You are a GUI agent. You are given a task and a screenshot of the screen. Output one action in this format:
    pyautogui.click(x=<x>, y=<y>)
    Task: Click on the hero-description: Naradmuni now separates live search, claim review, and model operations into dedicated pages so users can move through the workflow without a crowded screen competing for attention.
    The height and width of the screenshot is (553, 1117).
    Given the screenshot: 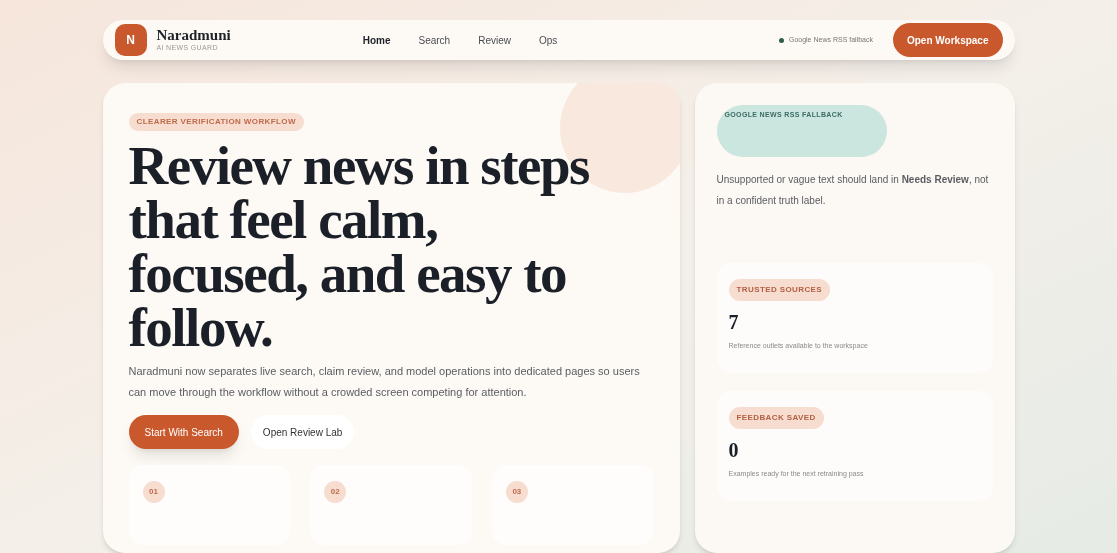 What is the action you would take?
    pyautogui.click(x=384, y=382)
    